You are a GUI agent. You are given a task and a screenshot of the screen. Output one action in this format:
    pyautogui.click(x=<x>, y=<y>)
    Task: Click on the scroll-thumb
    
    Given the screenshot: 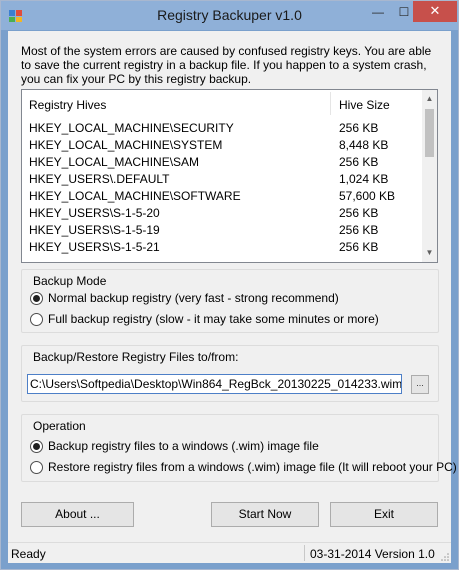 What is the action you would take?
    pyautogui.click(x=429, y=133)
    